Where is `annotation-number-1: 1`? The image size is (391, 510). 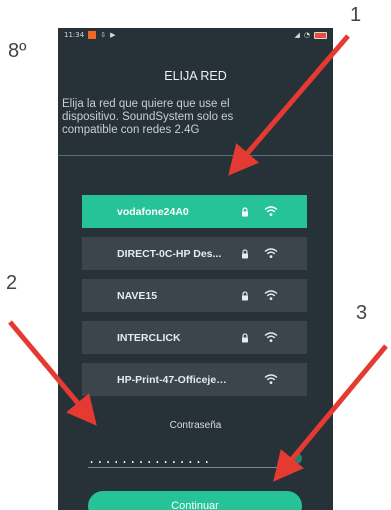
annotation-number-1: 1 is located at coordinates (356, 15).